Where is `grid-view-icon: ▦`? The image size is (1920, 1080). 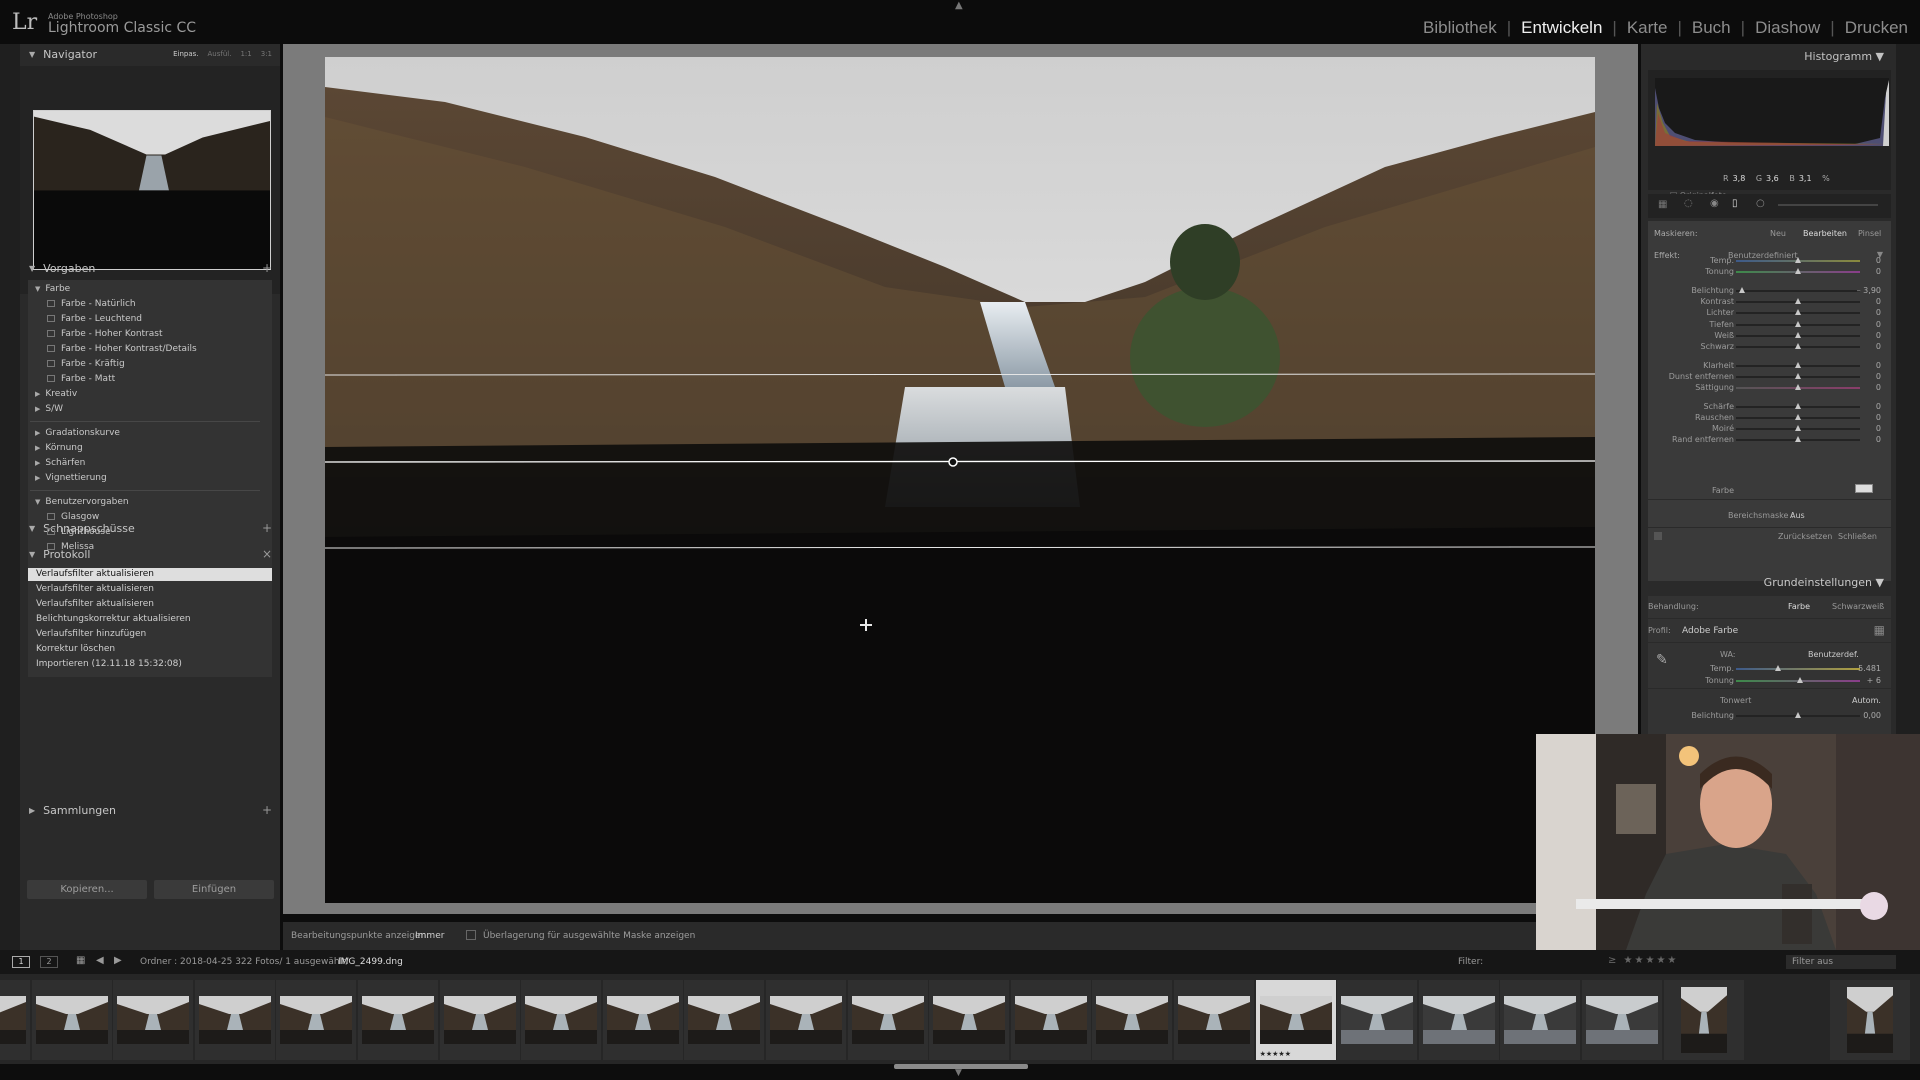 grid-view-icon: ▦ is located at coordinates (80, 960).